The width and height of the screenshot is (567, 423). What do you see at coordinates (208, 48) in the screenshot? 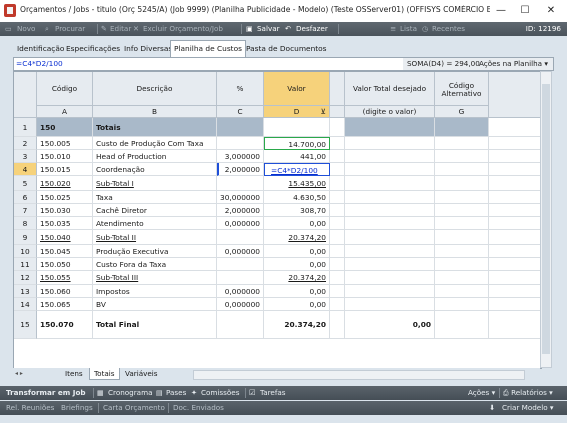
I see `tab-planilha-de-custos: Planilha de Custos` at bounding box center [208, 48].